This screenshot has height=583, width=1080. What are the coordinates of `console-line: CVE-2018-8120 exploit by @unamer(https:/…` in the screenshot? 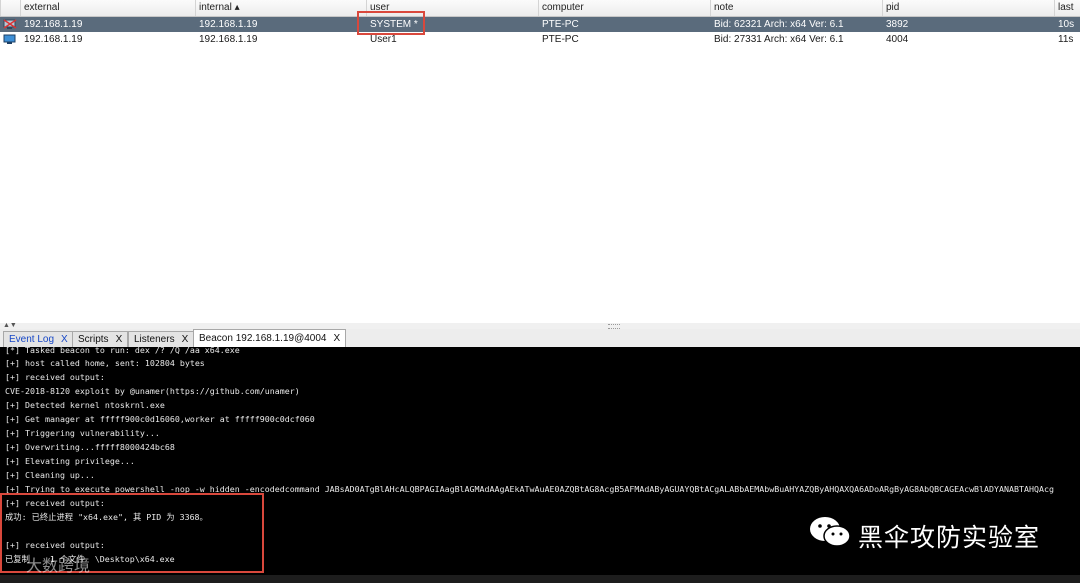 It's located at (152, 391).